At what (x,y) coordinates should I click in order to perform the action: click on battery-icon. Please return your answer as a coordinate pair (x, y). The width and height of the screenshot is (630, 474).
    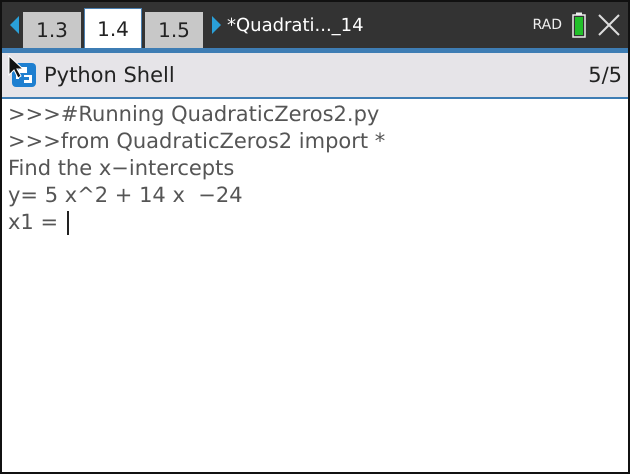
    Looking at the image, I should click on (579, 25).